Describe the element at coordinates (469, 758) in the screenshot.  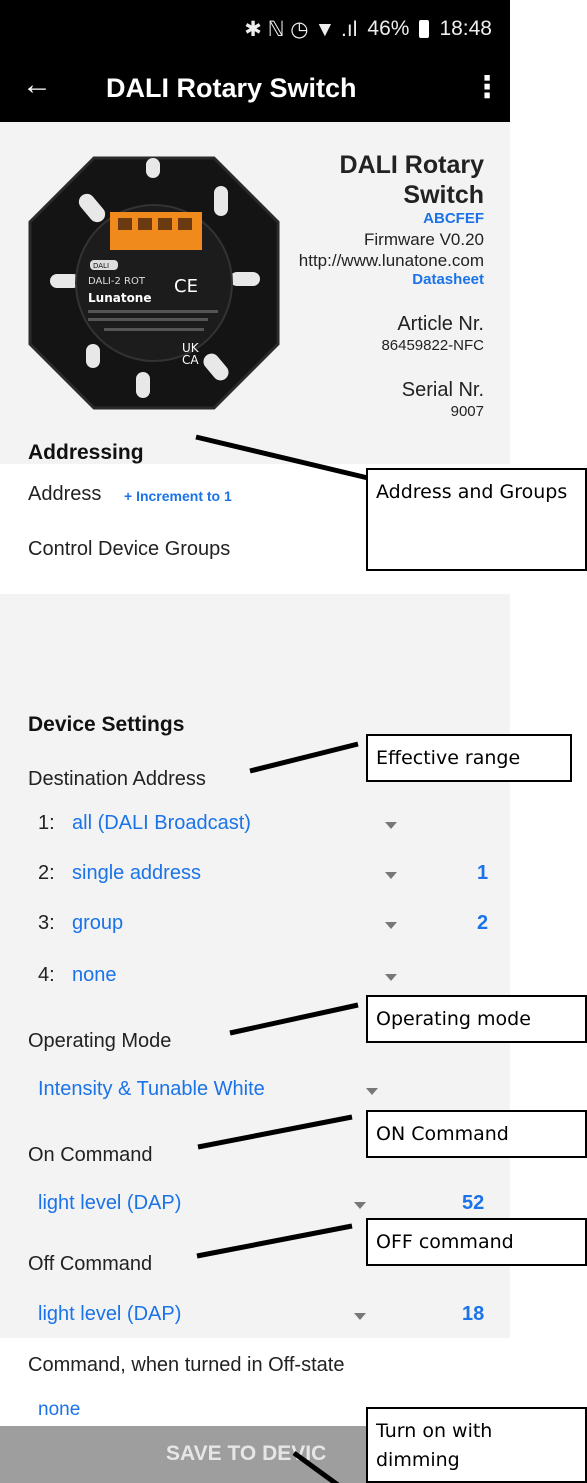
I see `callout-range: Effective range` at that location.